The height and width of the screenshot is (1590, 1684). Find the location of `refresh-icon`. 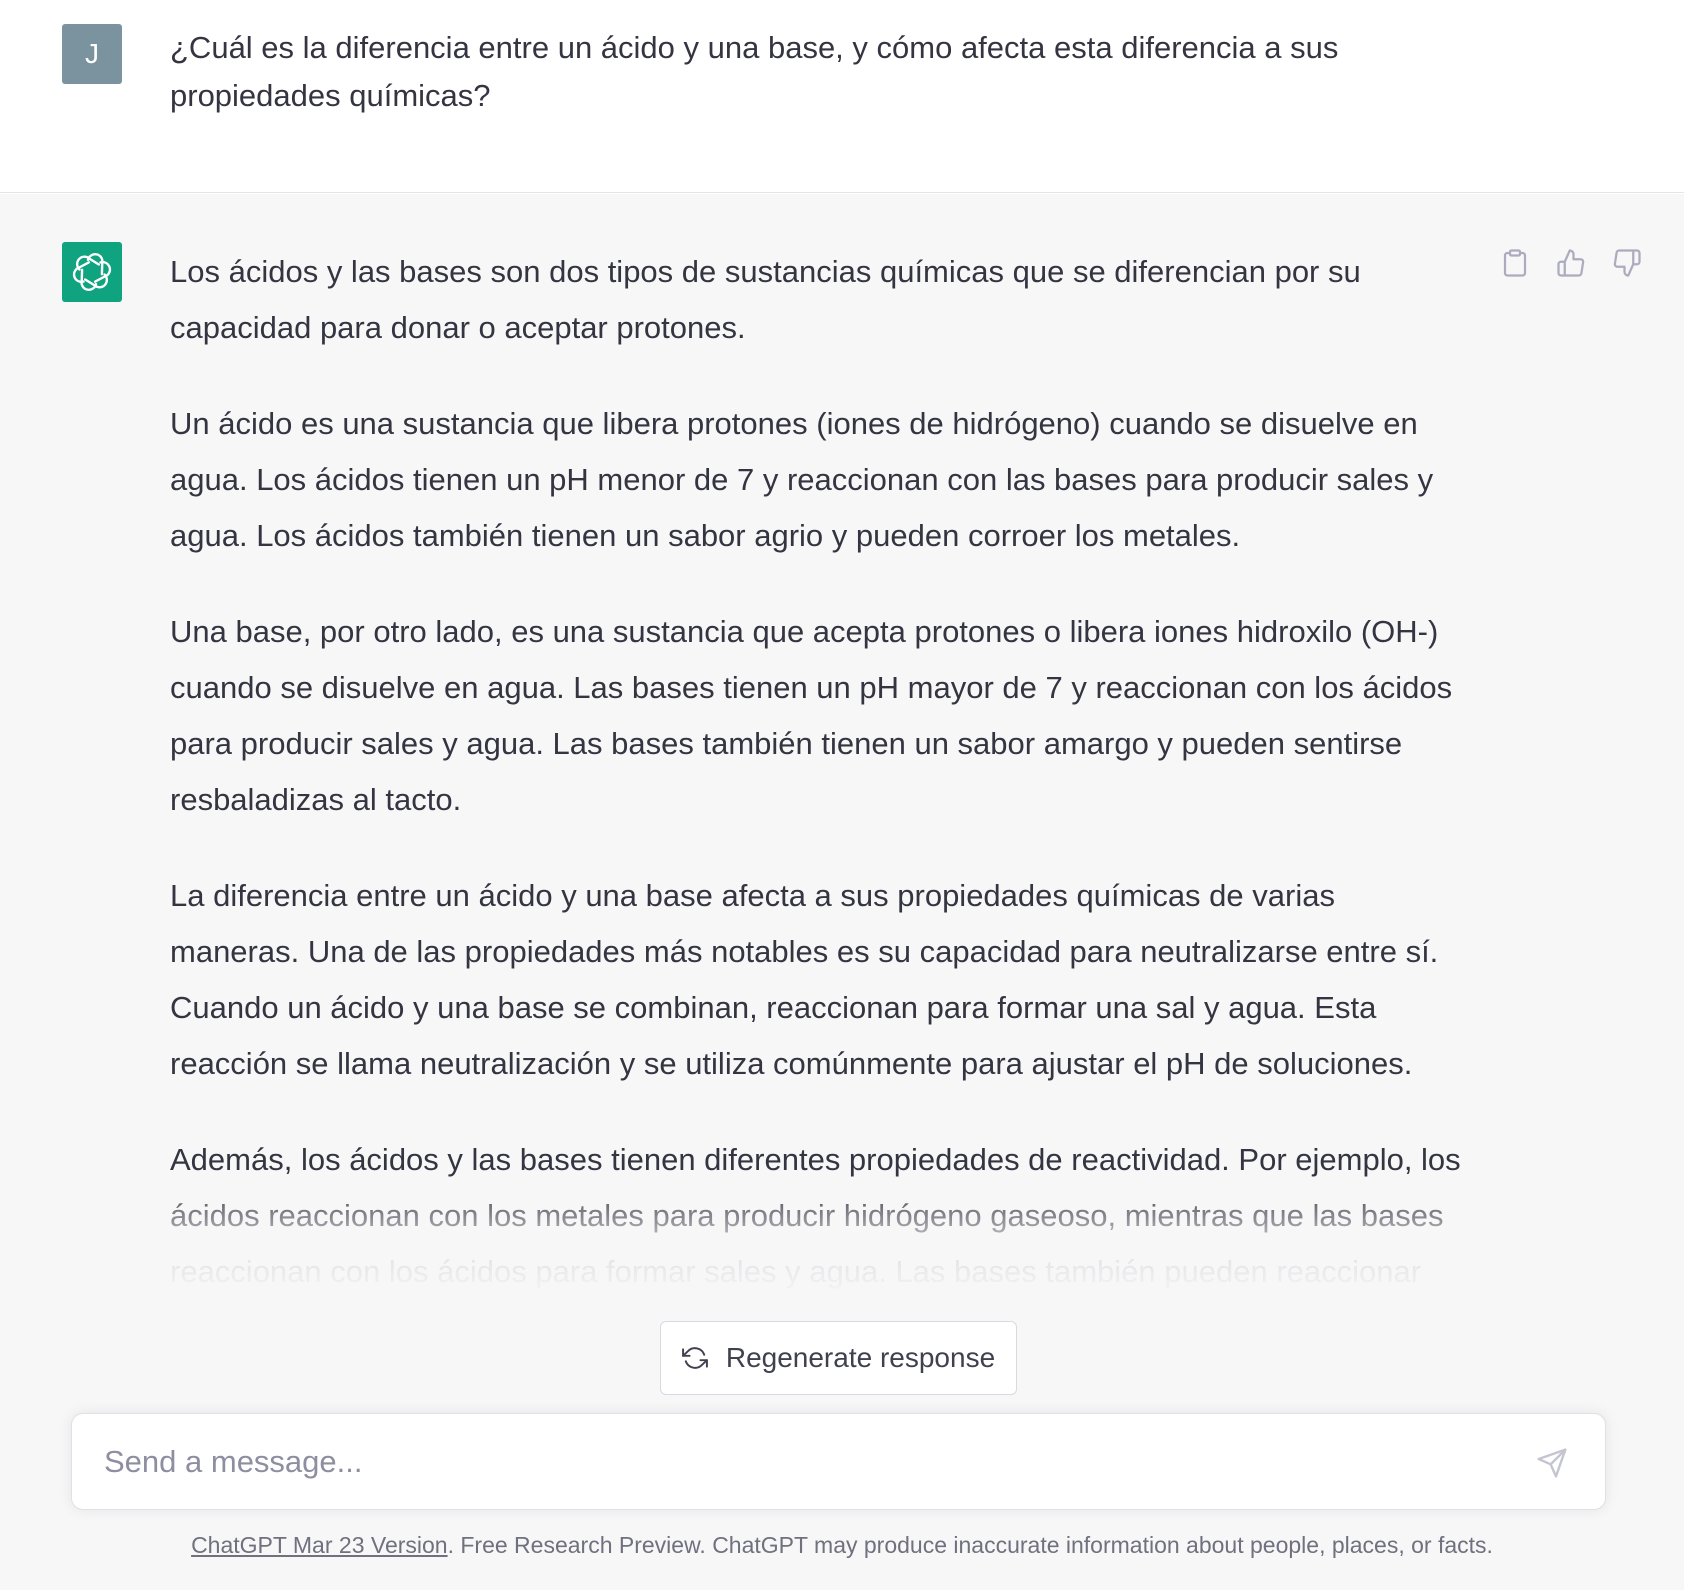

refresh-icon is located at coordinates (694, 1358).